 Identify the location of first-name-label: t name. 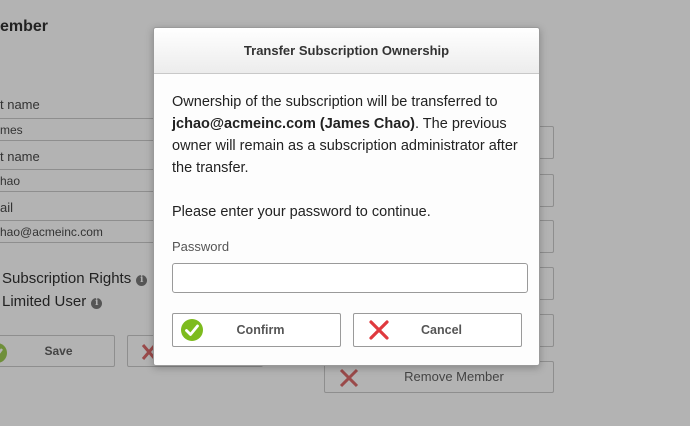
(20, 104).